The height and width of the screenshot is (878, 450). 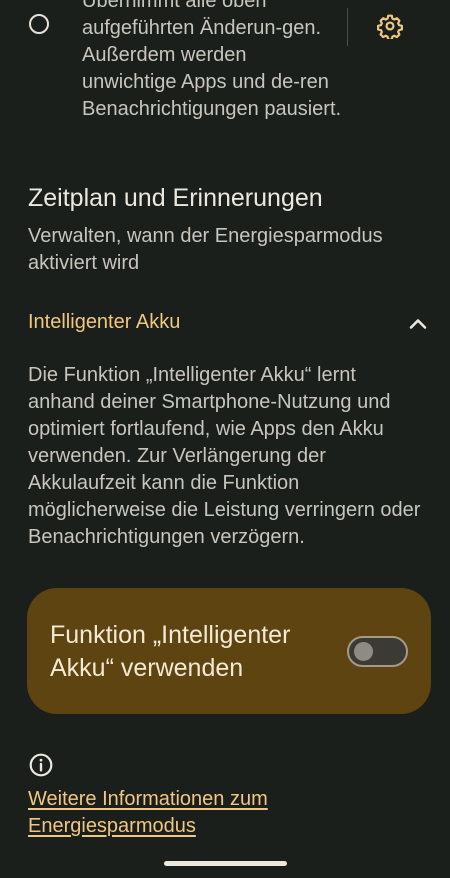 What do you see at coordinates (225, 324) in the screenshot?
I see `smart-battery-expander: Intelligenter Akku` at bounding box center [225, 324].